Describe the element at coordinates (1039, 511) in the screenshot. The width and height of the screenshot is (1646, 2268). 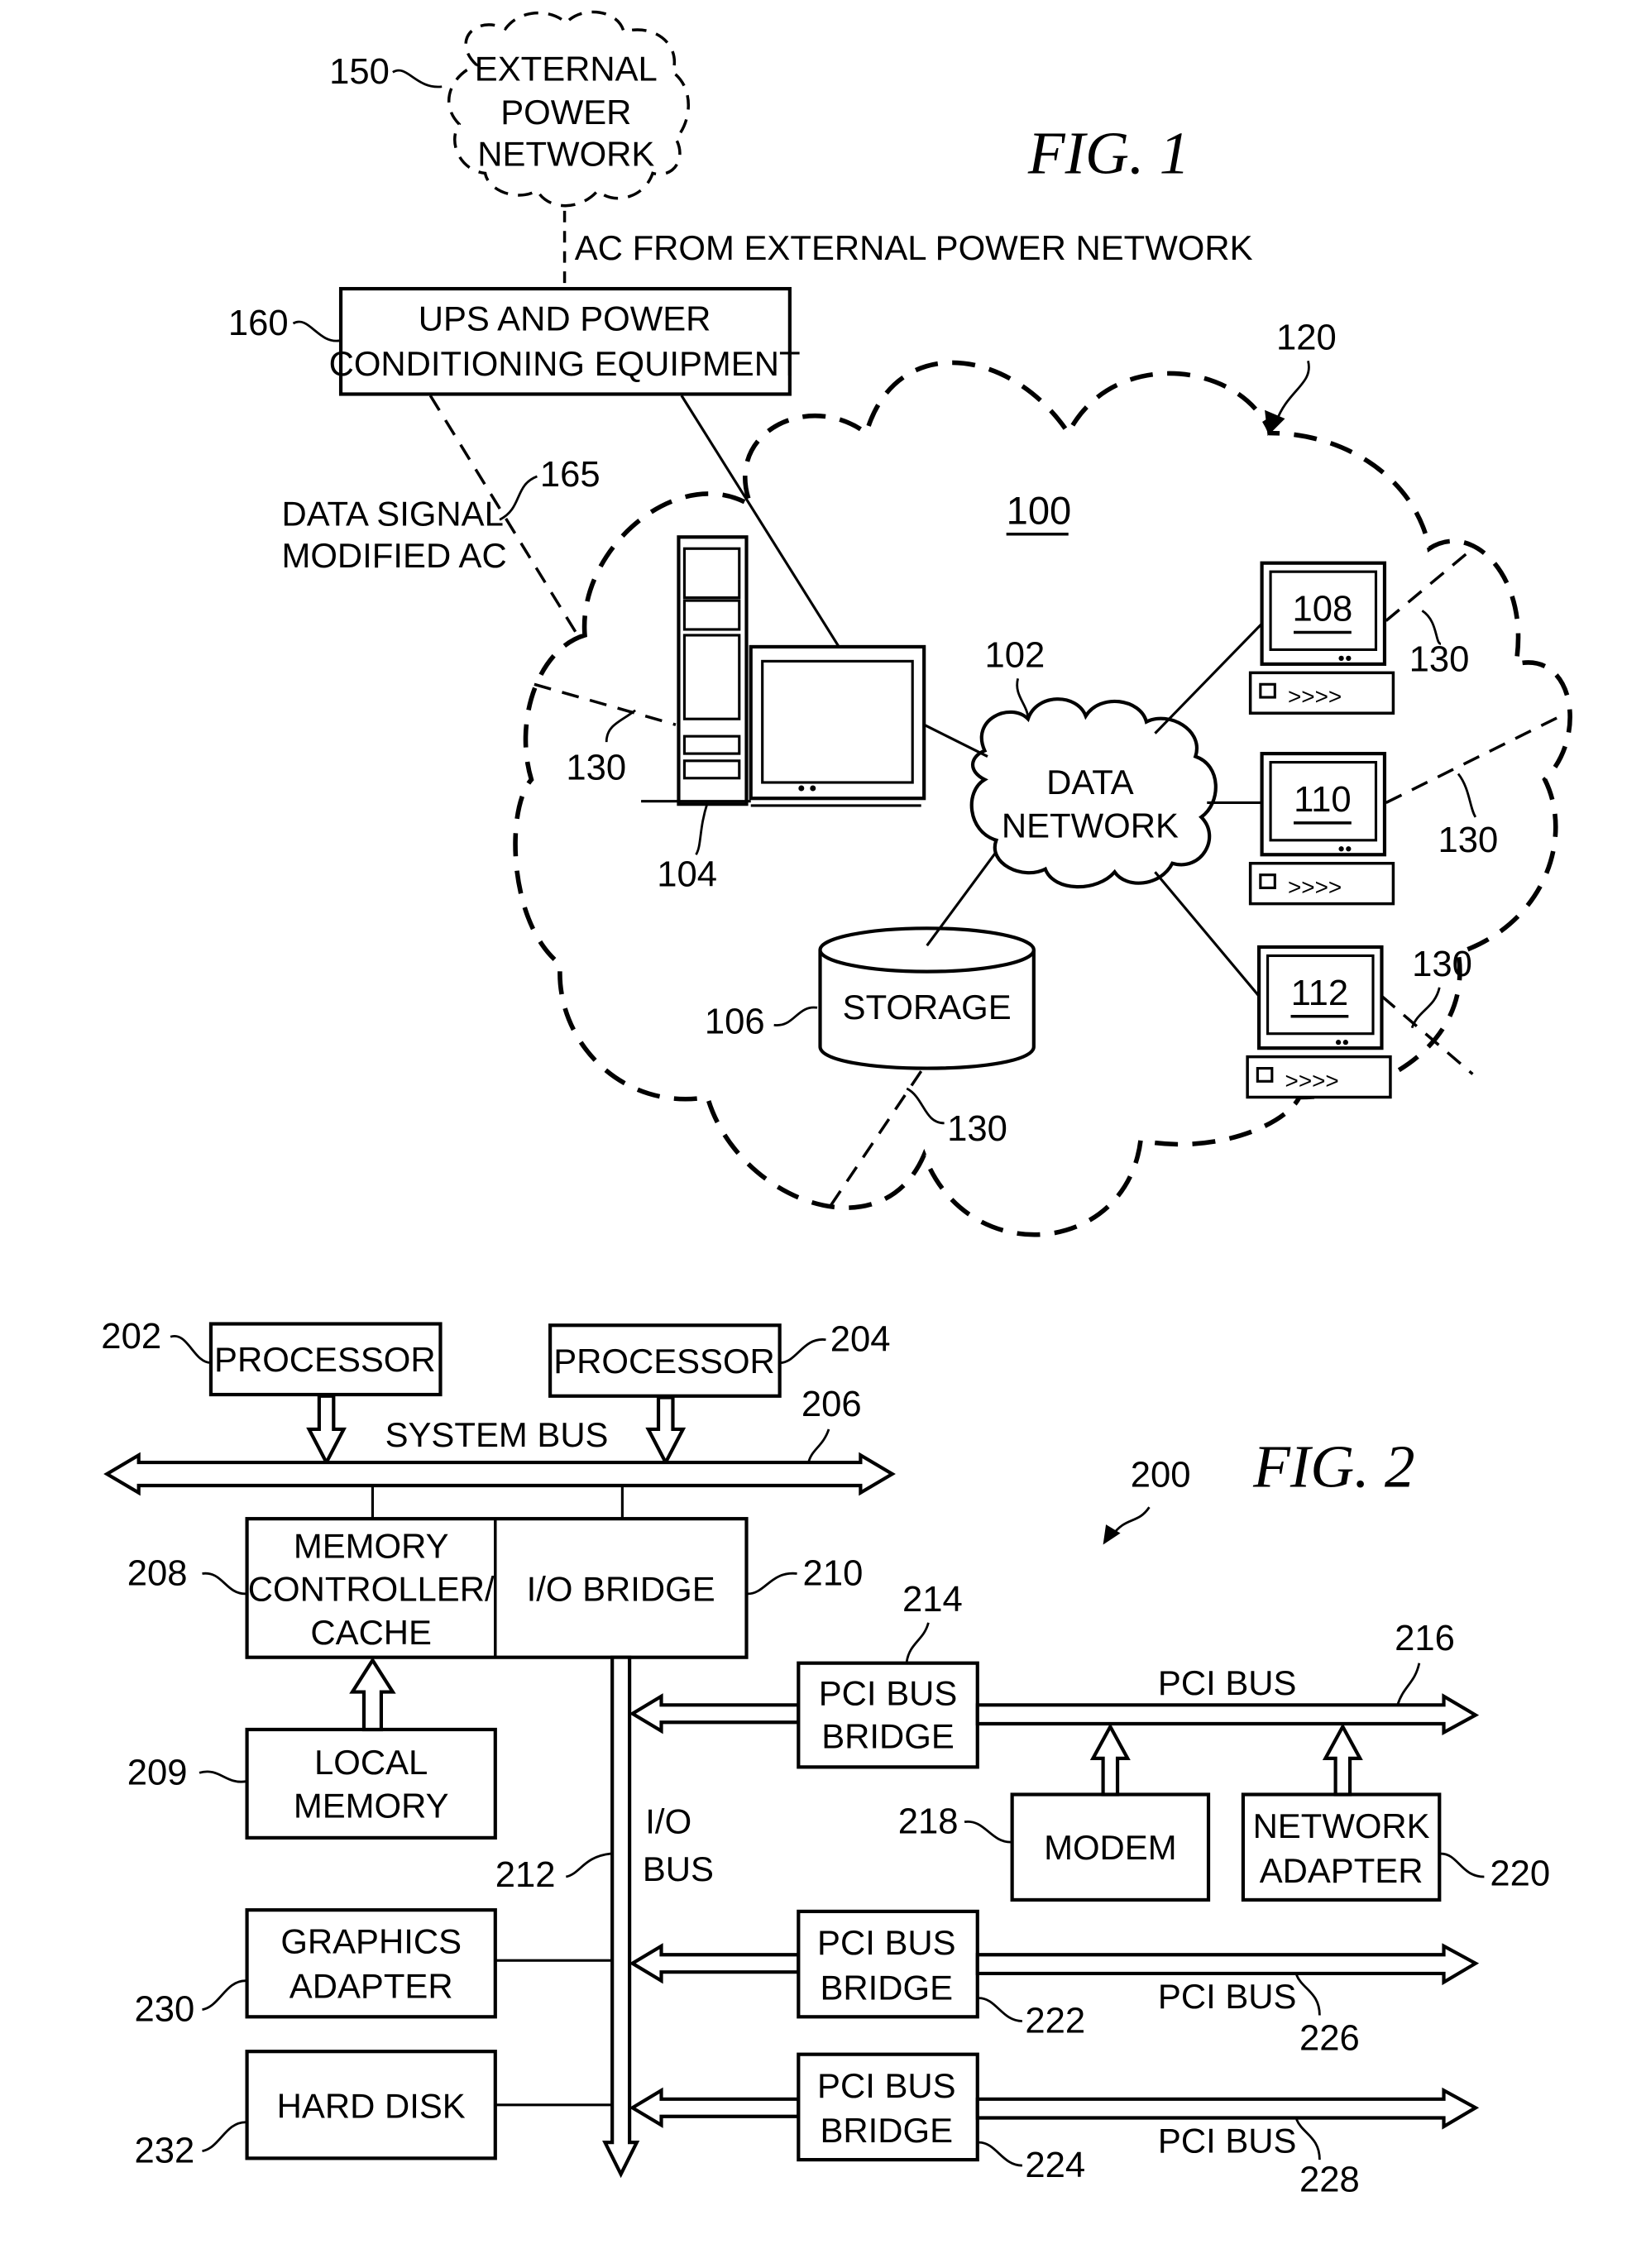
I see `ref-100: 100` at that location.